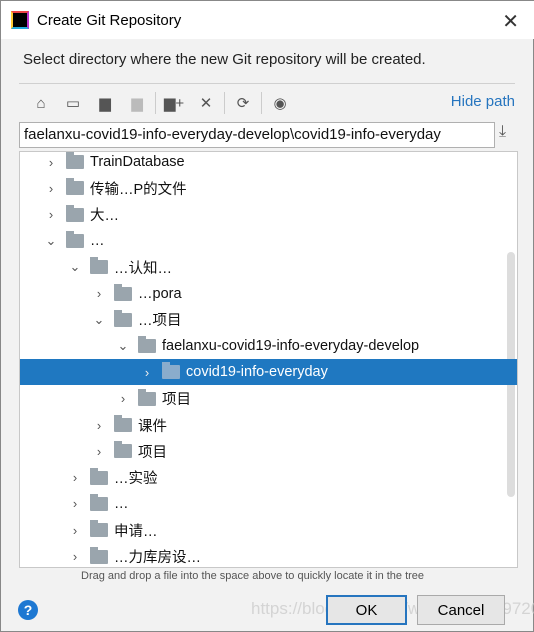 The image size is (534, 632). What do you see at coordinates (73, 103) in the screenshot?
I see `desktop-icon: ▭` at bounding box center [73, 103].